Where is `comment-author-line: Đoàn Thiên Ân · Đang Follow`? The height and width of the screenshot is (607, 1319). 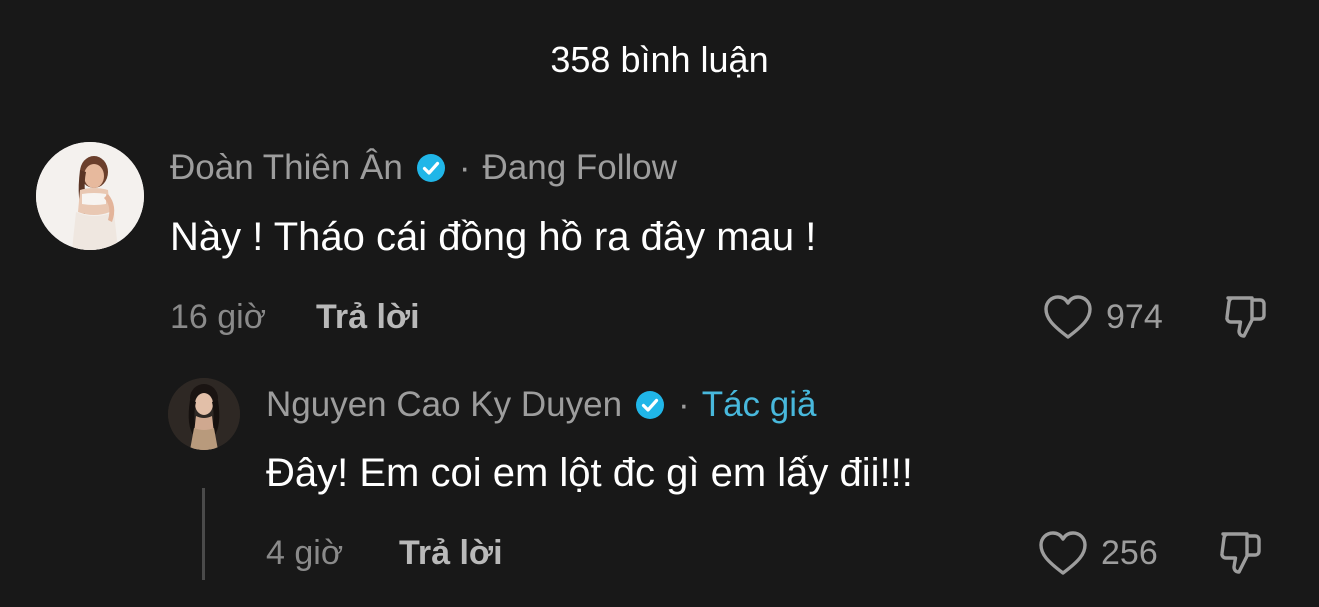
comment-author-line: Đoàn Thiên Ân · Đang Follow is located at coordinates (423, 168).